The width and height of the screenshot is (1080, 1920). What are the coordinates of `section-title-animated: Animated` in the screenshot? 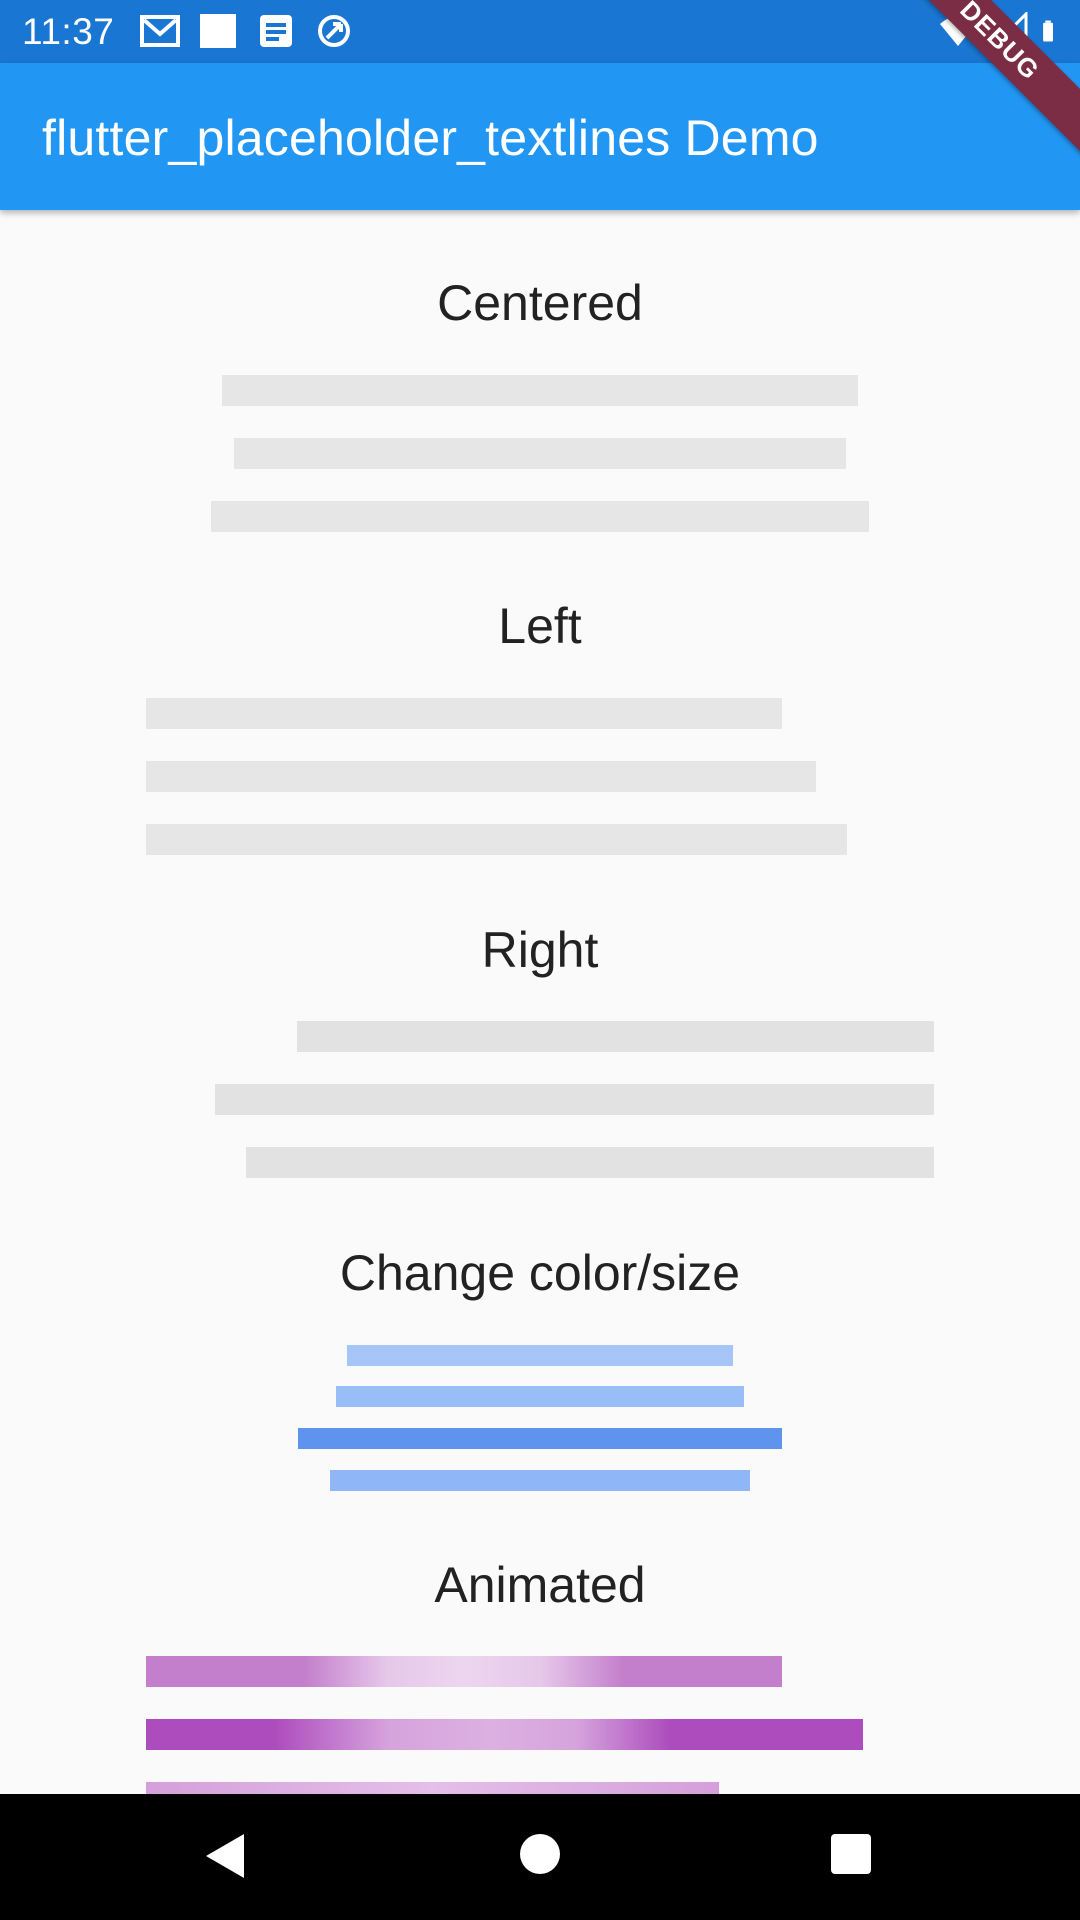 It's located at (540, 1585).